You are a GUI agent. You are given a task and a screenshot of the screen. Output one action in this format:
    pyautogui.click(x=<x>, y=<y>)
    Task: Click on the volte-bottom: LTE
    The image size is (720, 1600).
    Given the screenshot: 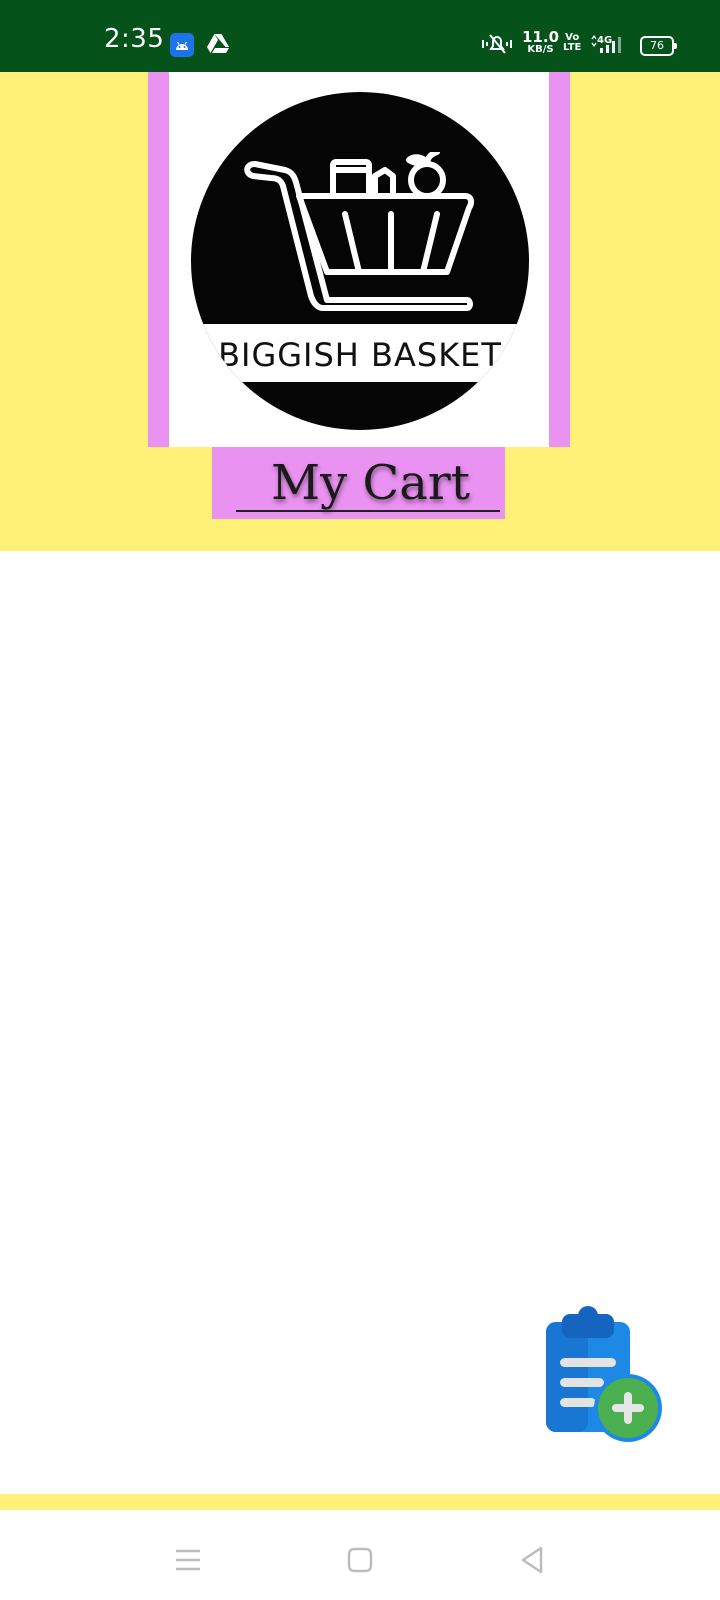 What is the action you would take?
    pyautogui.click(x=572, y=47)
    